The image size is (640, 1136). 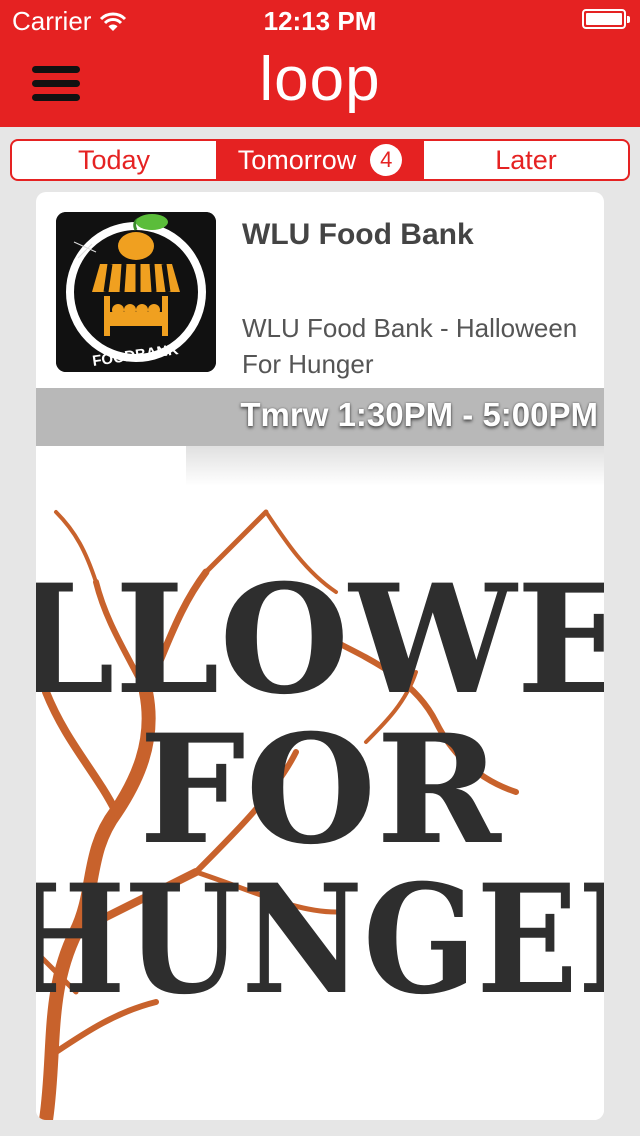 I want to click on tab-today: Today, so click(x=115, y=160).